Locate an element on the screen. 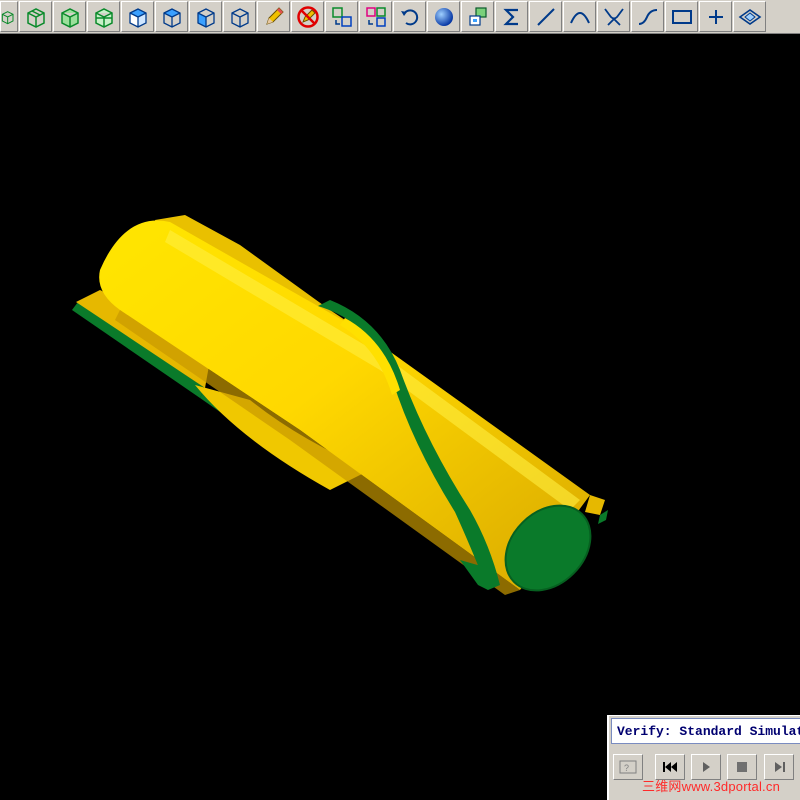 The image size is (800, 800). shaded-cube-icon is located at coordinates (103, 17).